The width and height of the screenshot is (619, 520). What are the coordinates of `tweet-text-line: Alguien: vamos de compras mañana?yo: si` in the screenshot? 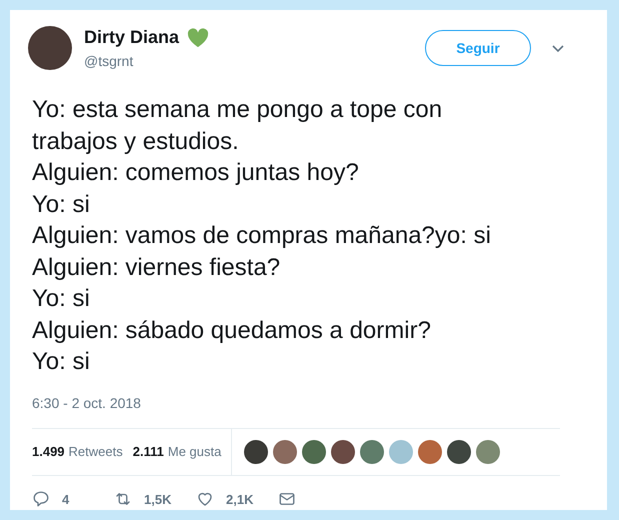 It's located at (261, 236).